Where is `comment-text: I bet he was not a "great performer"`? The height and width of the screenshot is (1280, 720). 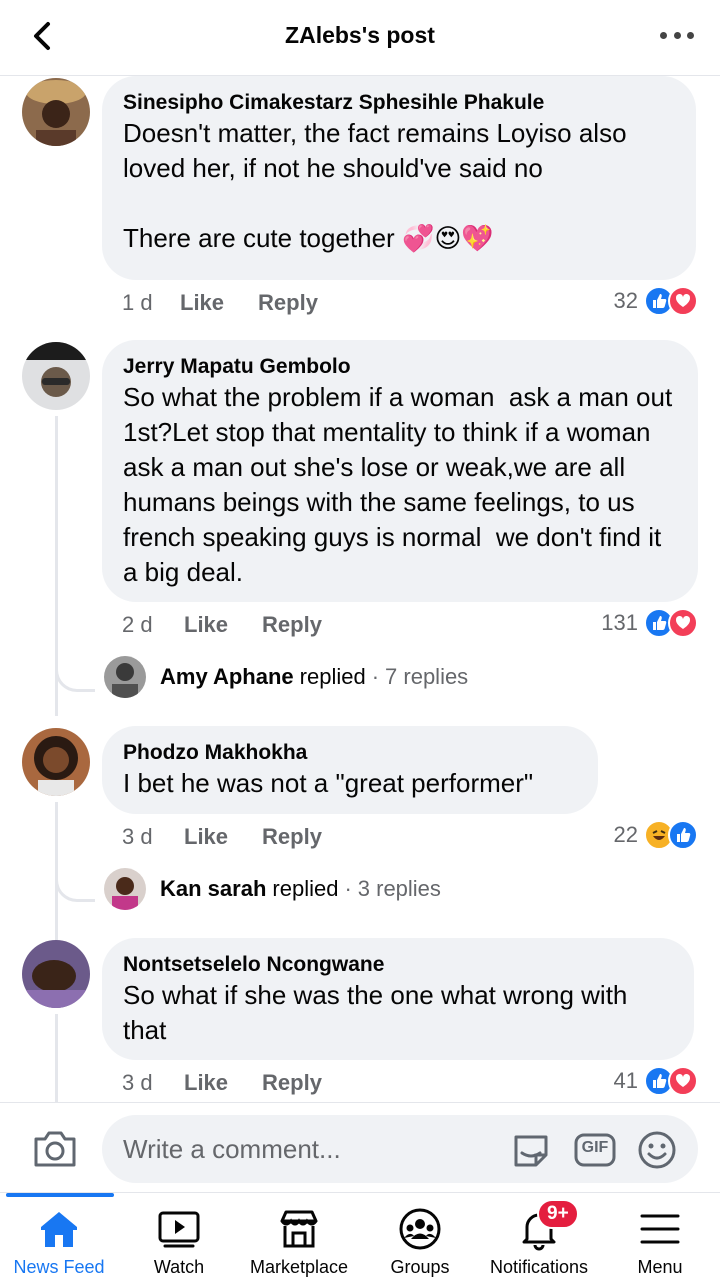
comment-text: I bet he was not a "great performer" is located at coordinates (328, 783).